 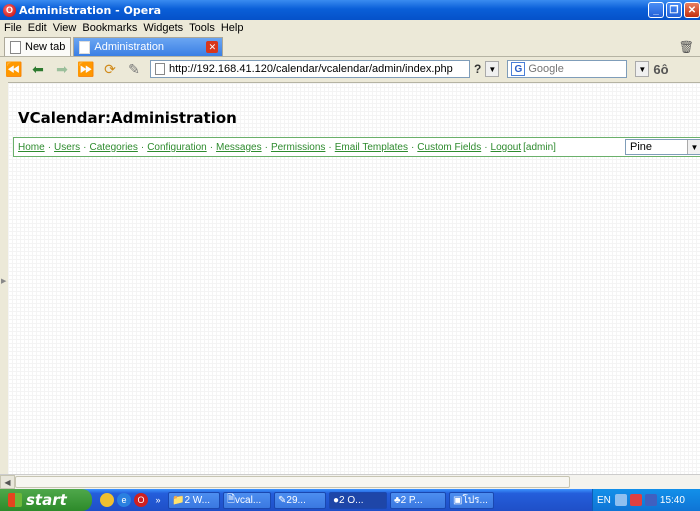 I want to click on menu-view: View, so click(x=65, y=28).